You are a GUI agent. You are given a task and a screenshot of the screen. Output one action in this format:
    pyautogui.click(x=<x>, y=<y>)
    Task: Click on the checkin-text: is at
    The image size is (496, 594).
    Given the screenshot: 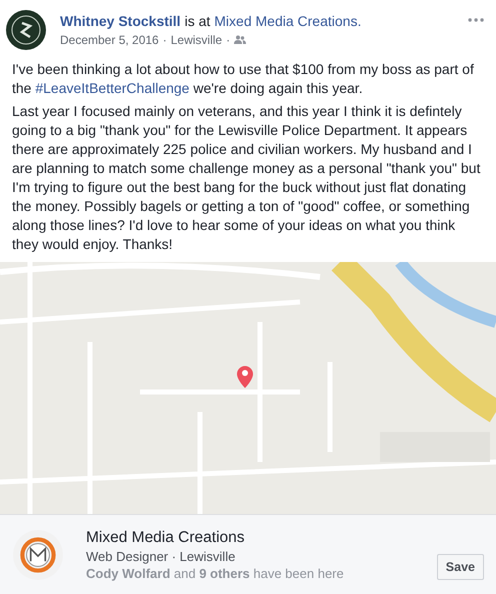 What is the action you would take?
    pyautogui.click(x=197, y=21)
    